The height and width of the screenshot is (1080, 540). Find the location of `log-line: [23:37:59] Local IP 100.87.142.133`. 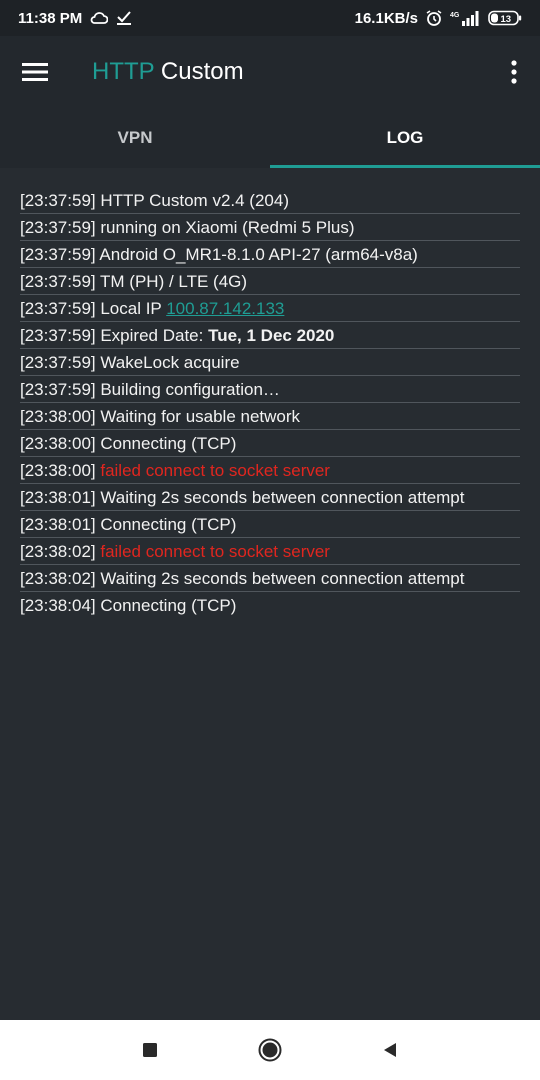

log-line: [23:37:59] Local IP 100.87.142.133 is located at coordinates (270, 309).